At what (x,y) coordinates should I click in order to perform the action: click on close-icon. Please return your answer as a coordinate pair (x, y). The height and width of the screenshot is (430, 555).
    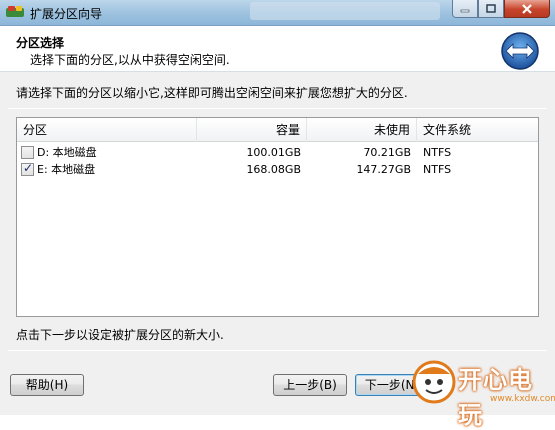
    Looking at the image, I should click on (527, 8).